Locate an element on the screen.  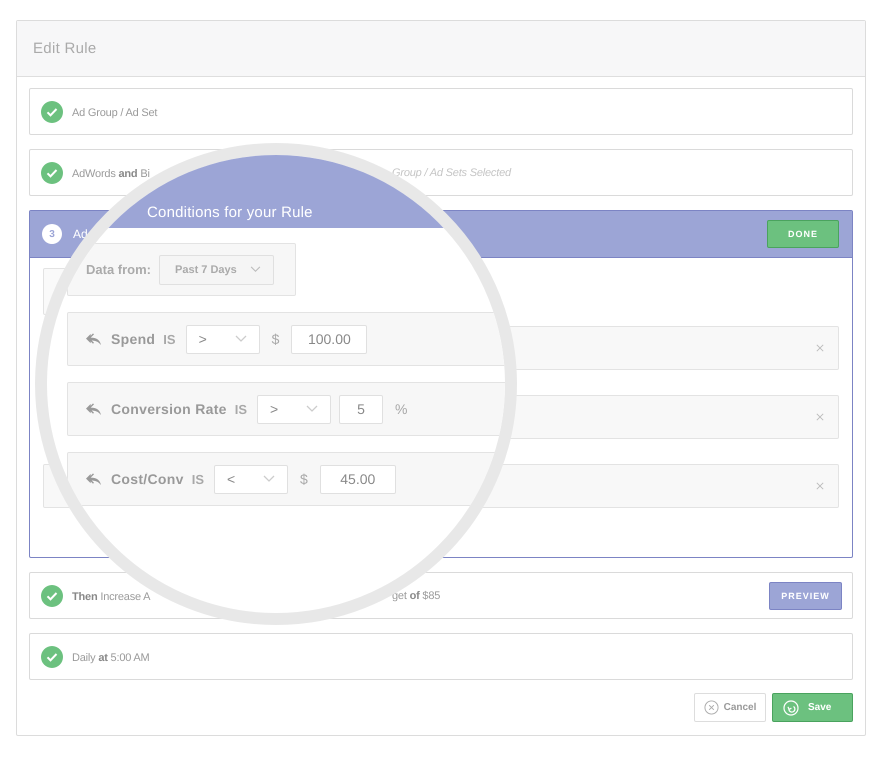
metric-label: Conversion Rate is located at coordinates (169, 409).